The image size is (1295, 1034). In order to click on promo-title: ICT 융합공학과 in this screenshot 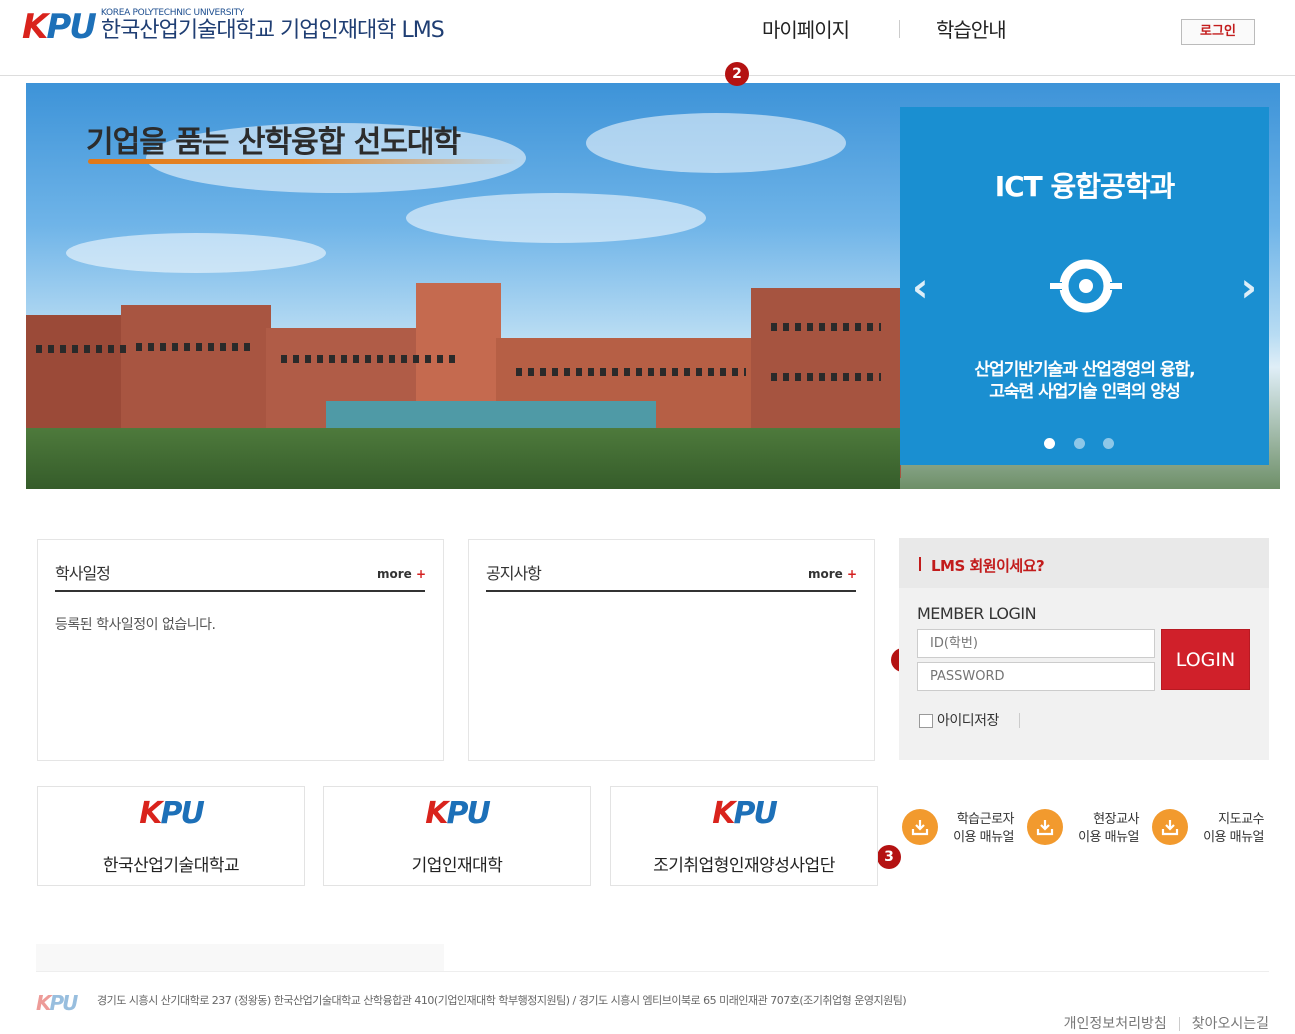, I will do `click(1085, 186)`.